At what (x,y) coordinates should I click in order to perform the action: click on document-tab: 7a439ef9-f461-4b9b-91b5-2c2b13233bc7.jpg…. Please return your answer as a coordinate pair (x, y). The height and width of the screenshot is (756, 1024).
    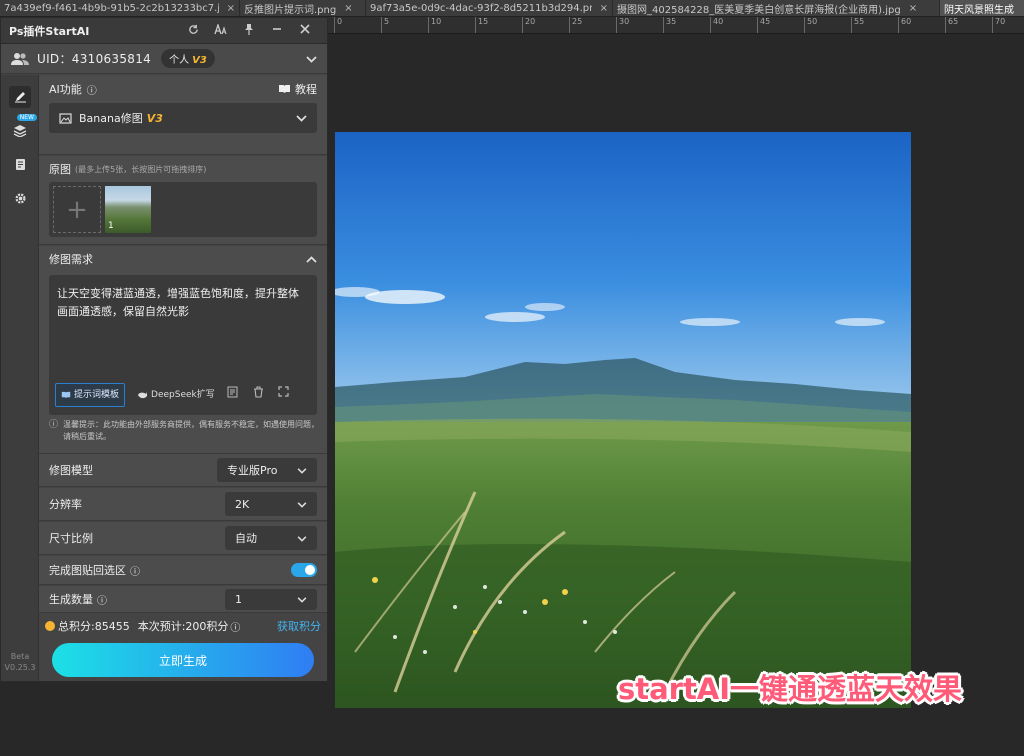
    Looking at the image, I should click on (120, 8).